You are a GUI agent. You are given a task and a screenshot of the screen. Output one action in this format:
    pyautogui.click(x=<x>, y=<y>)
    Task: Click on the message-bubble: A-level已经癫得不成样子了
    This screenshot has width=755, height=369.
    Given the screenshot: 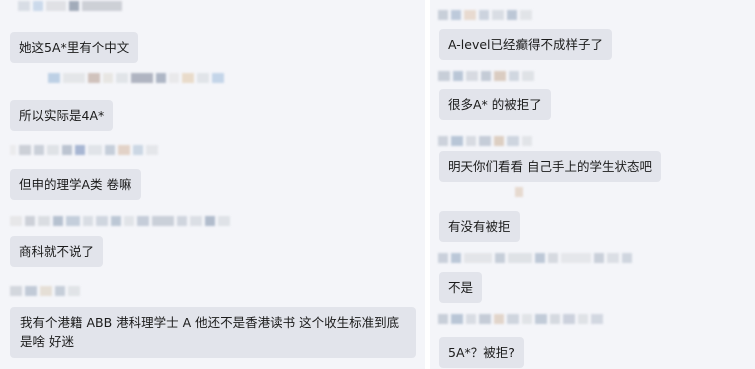 What is the action you would take?
    pyautogui.click(x=526, y=44)
    